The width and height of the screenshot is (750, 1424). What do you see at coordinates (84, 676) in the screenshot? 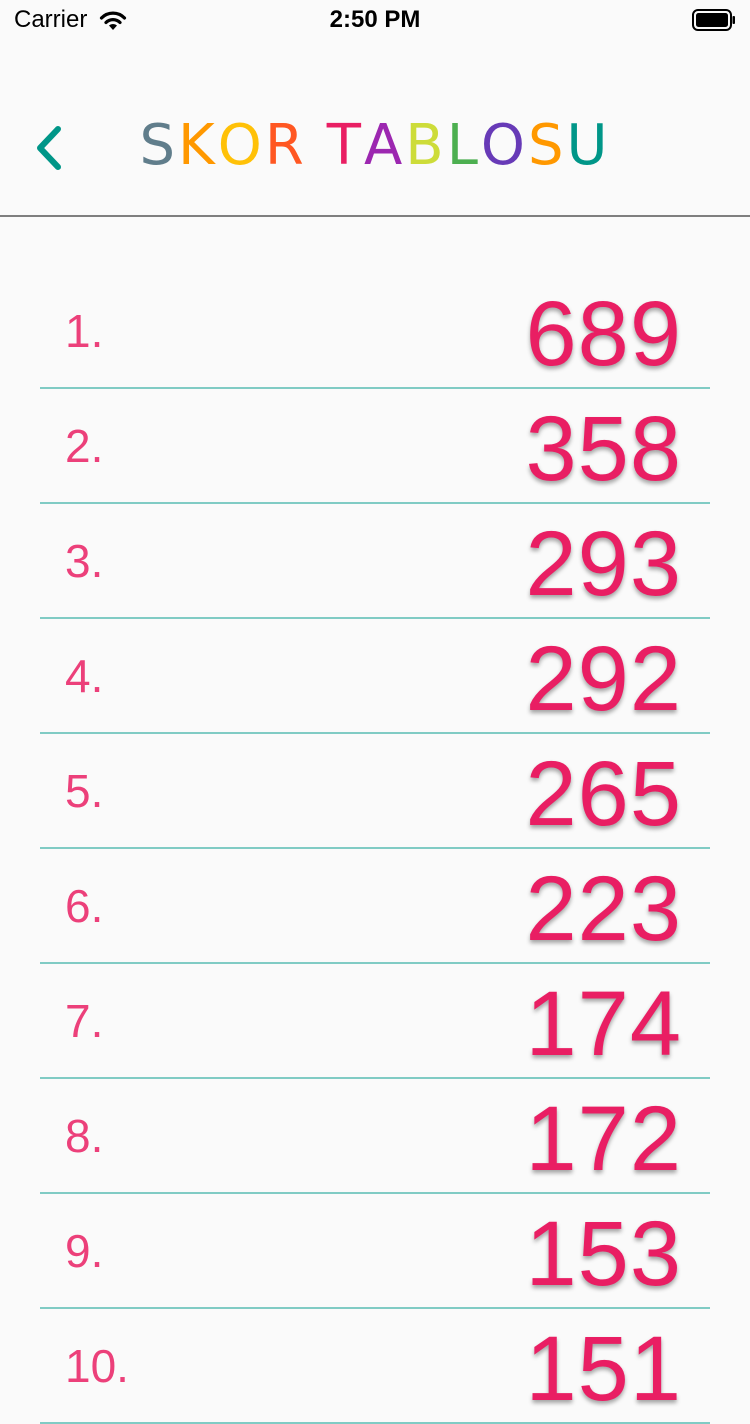
I see `rank-label: 4.` at bounding box center [84, 676].